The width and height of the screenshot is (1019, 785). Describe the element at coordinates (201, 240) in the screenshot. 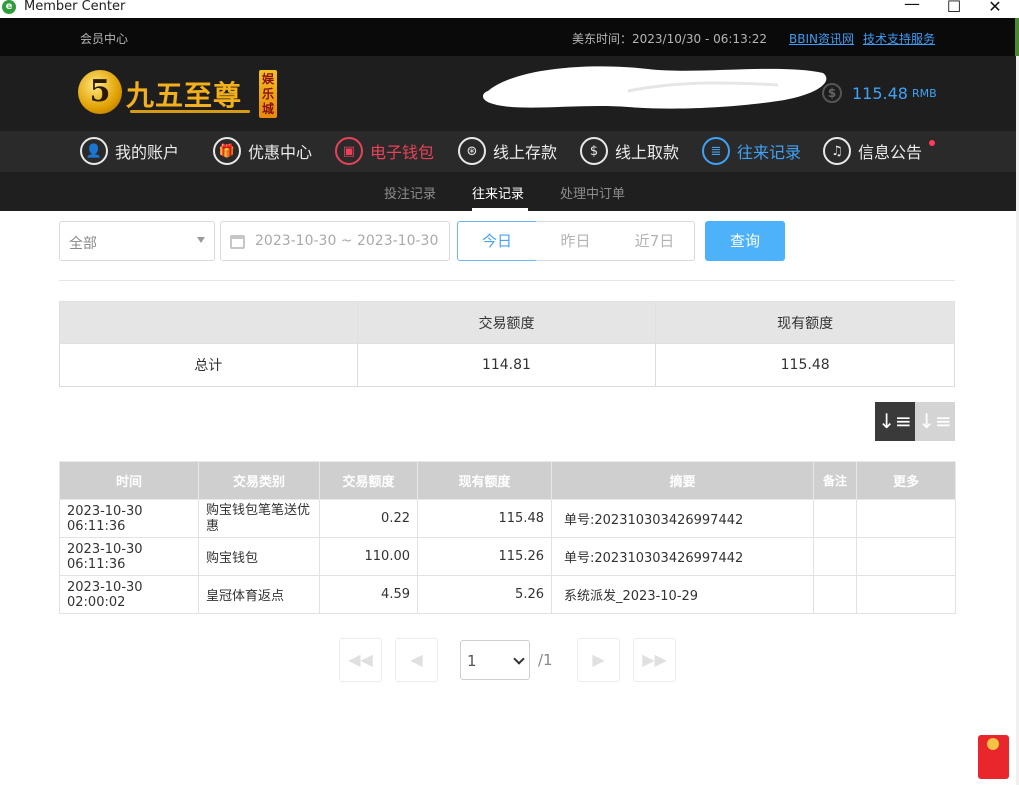

I see `caret-down-icon` at that location.